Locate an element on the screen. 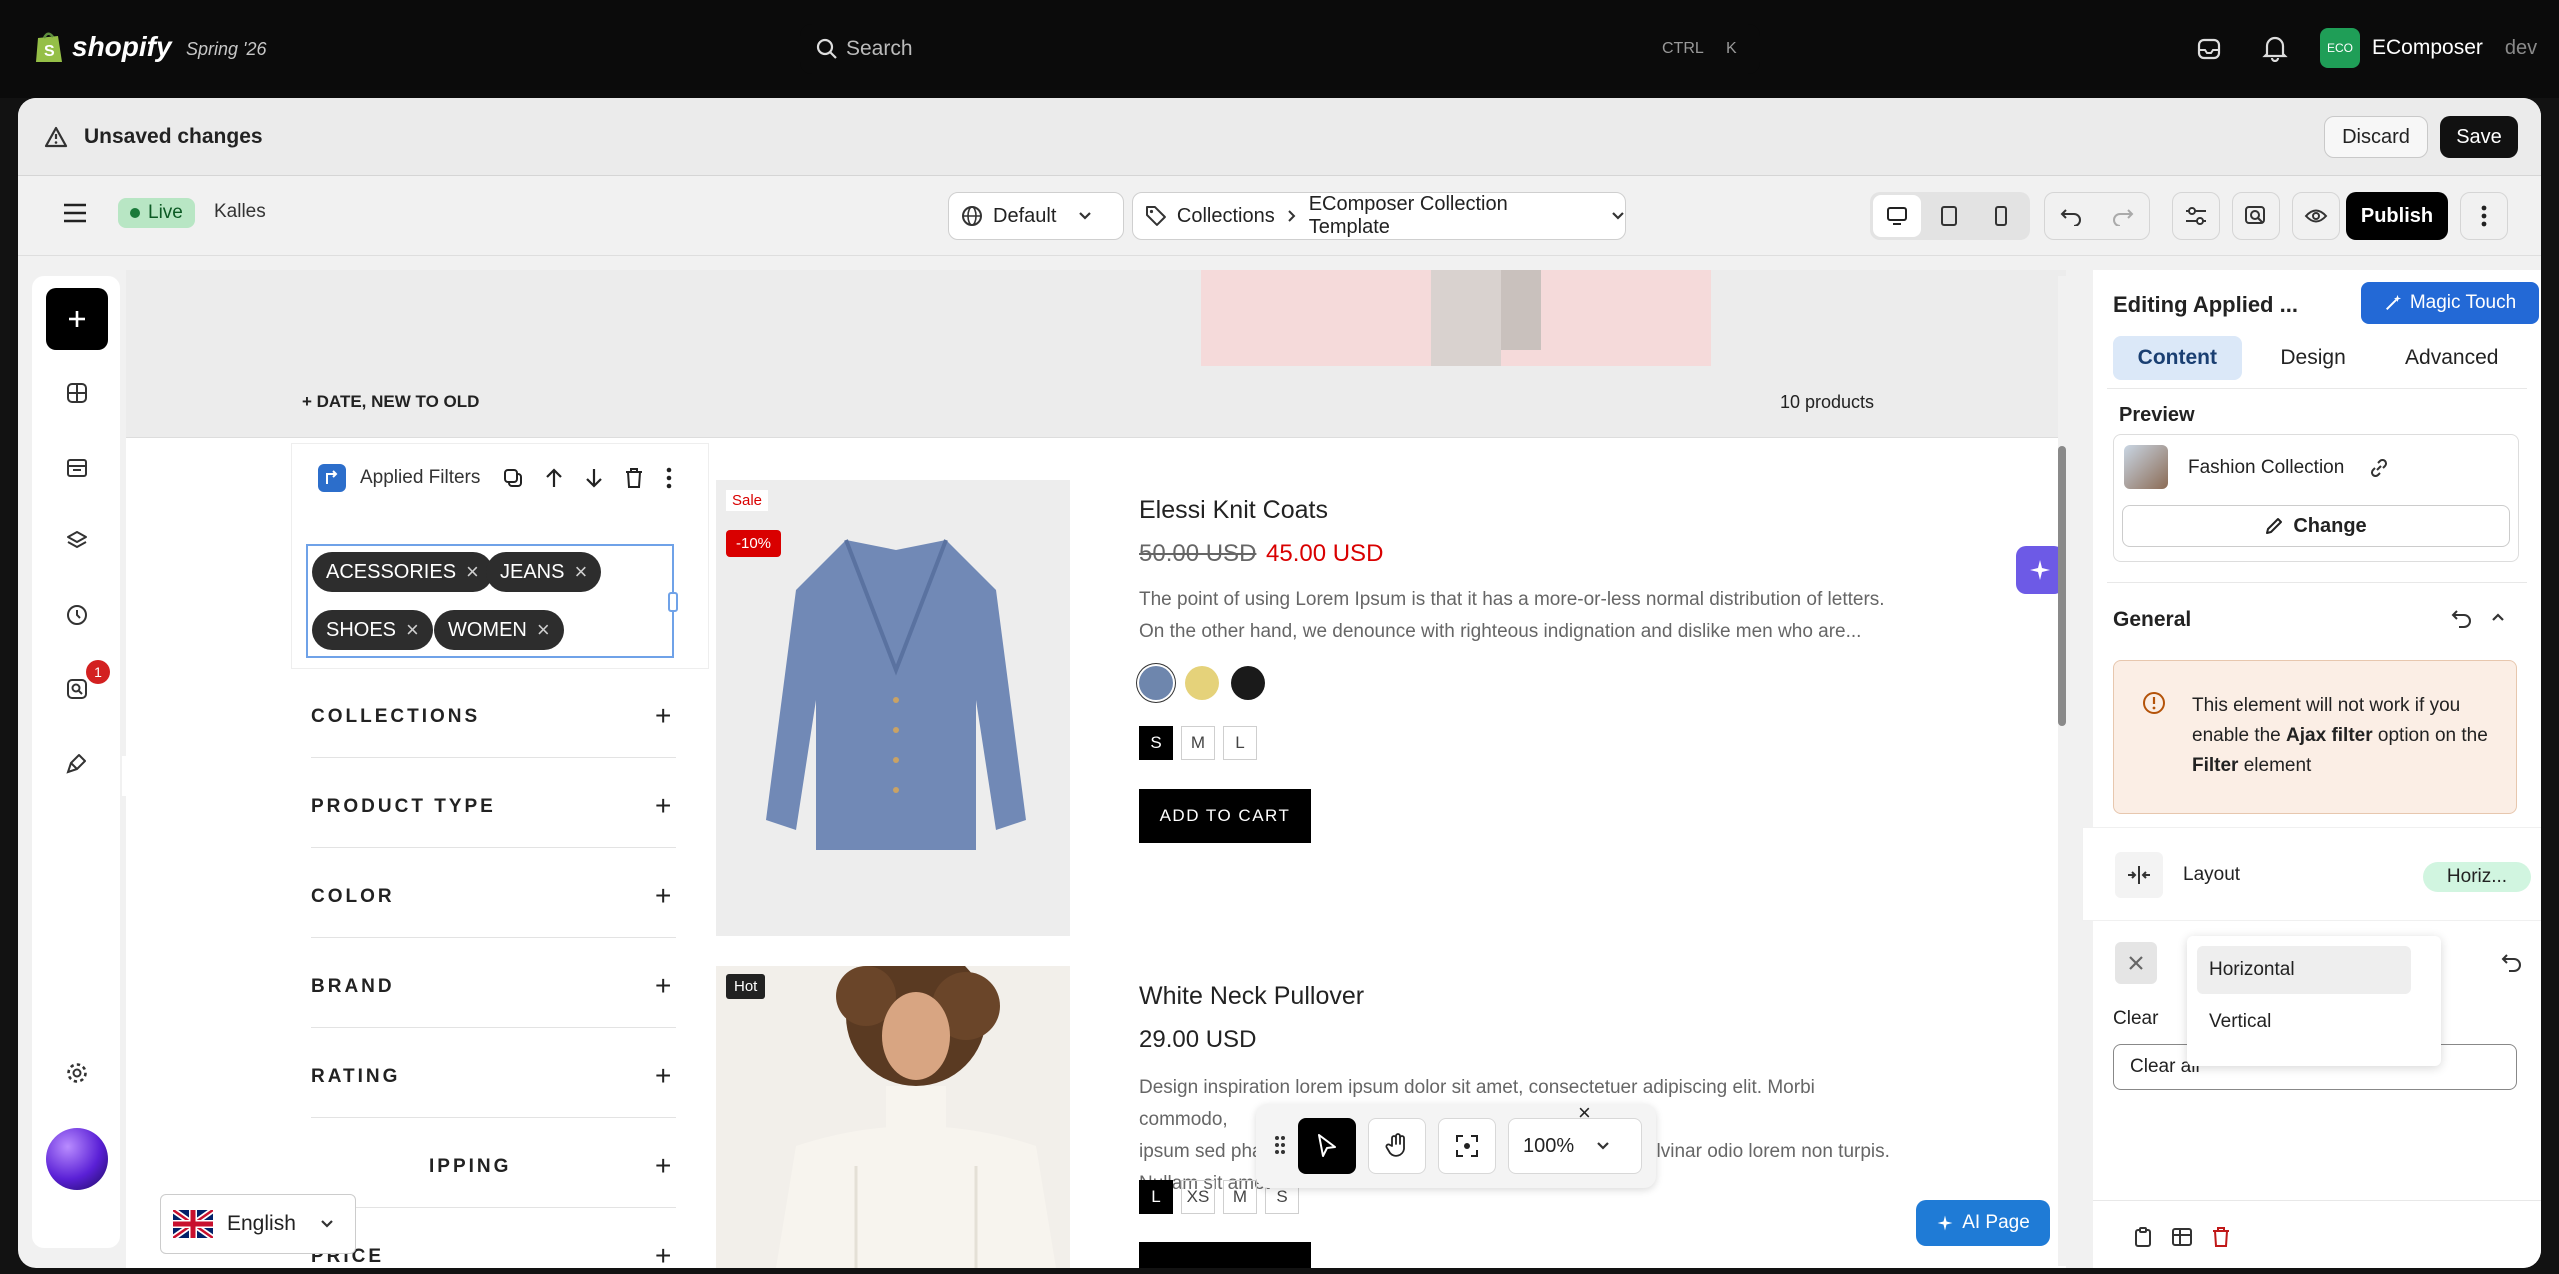  filter-chip: WOMEN × is located at coordinates (499, 630).